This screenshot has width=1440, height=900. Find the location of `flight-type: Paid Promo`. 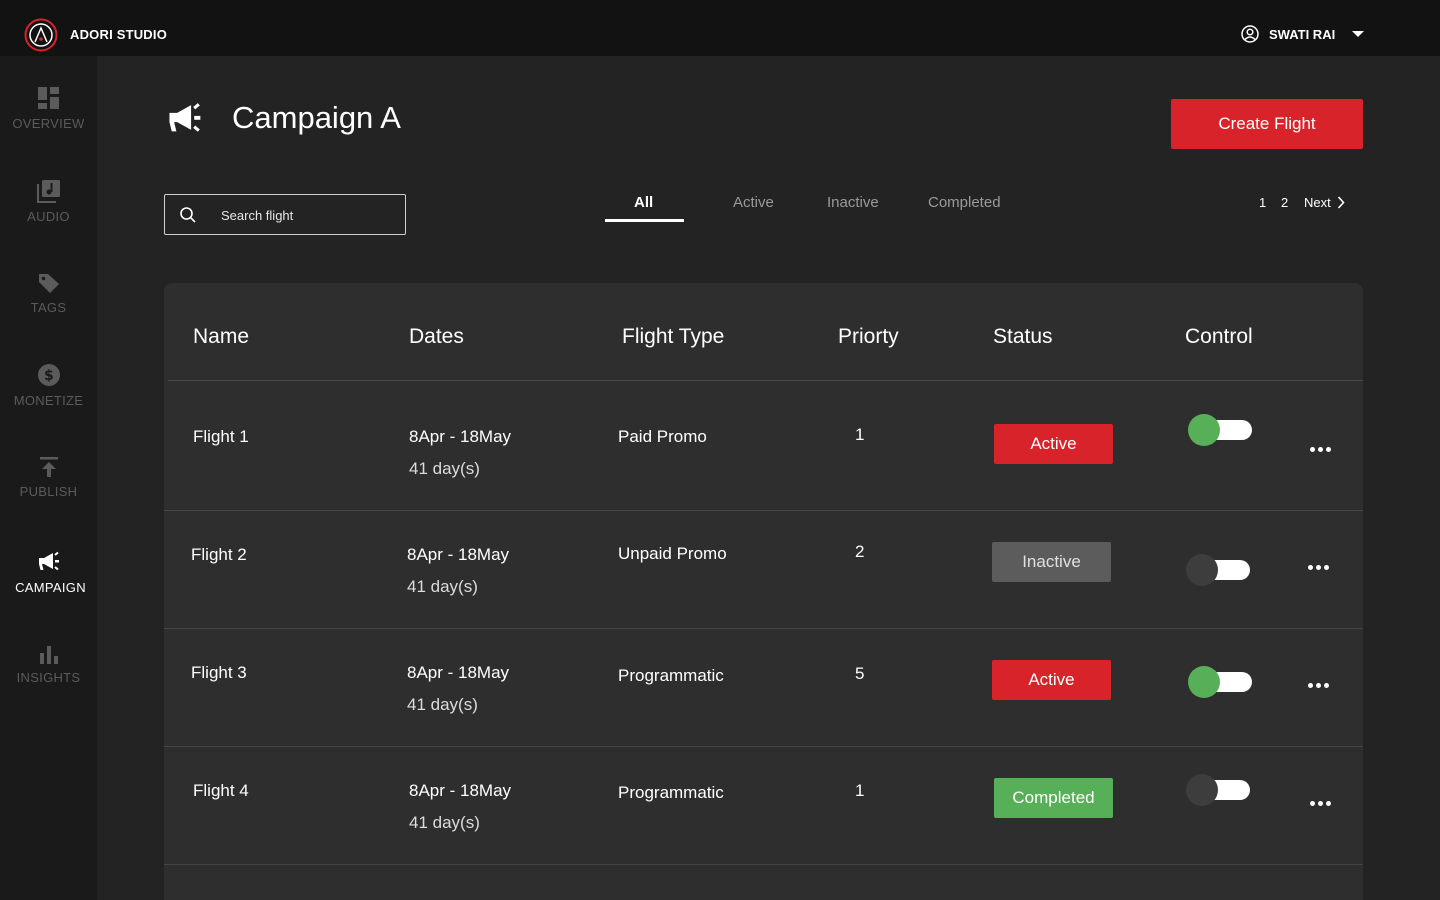

flight-type: Paid Promo is located at coordinates (662, 436).